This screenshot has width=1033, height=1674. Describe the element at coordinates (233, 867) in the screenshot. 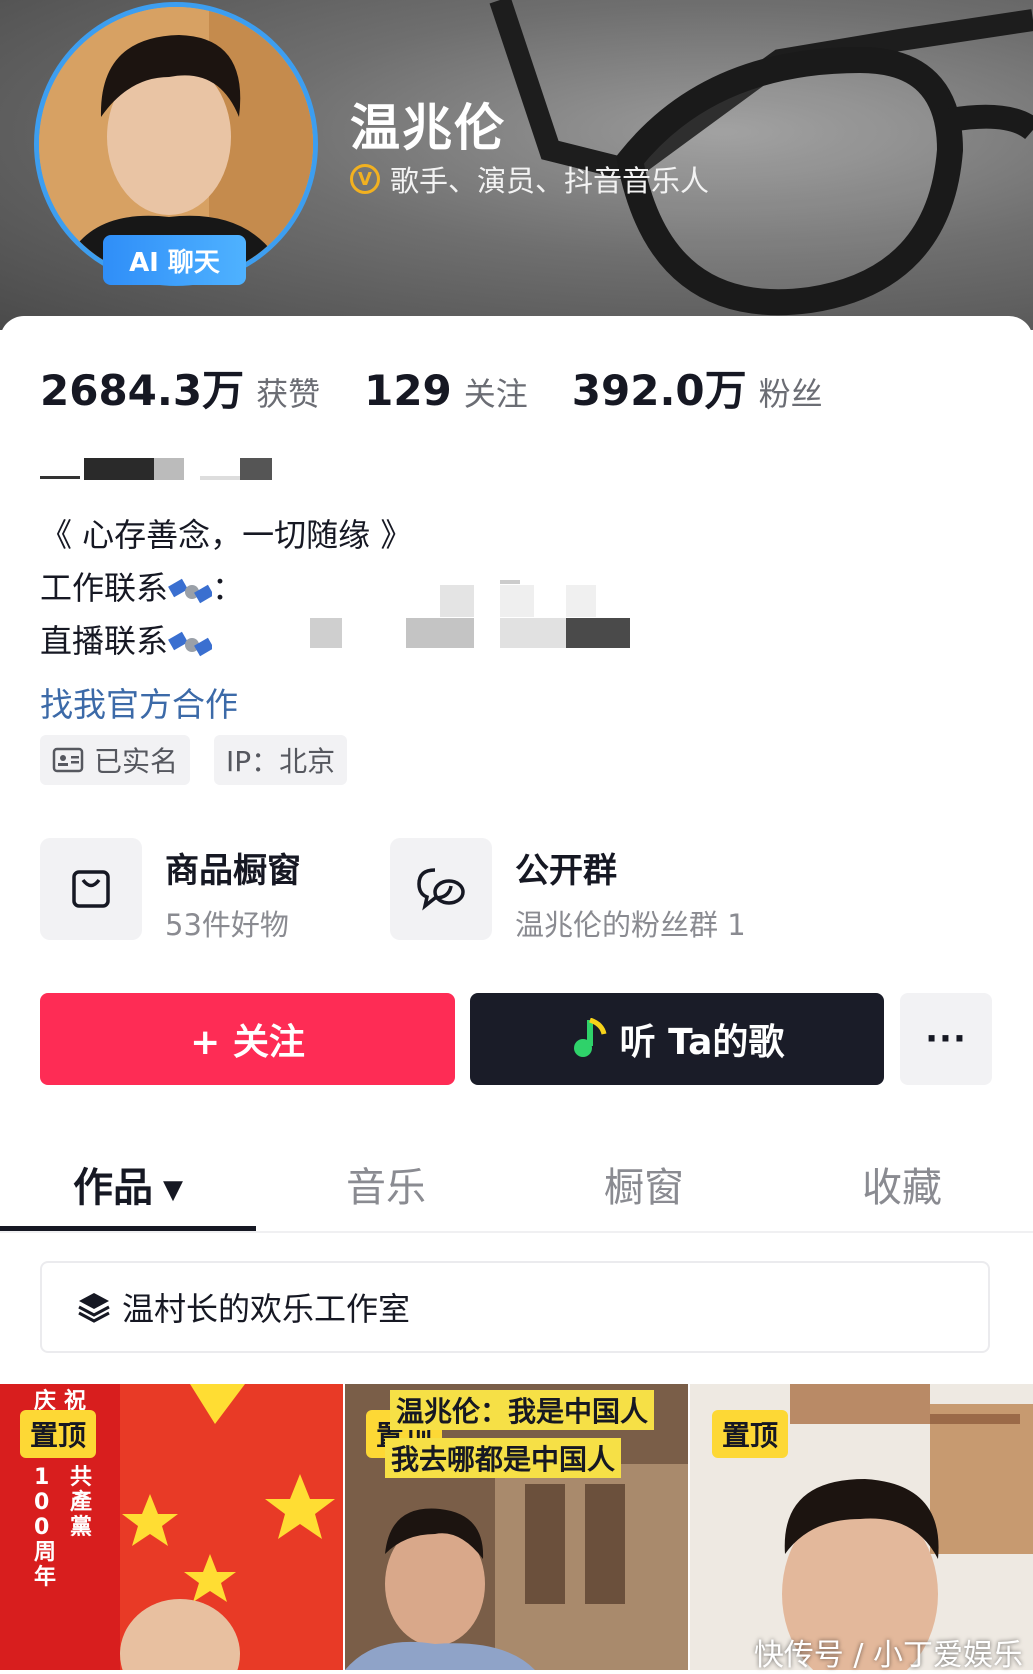

I see `shop-window-title: 商品橱窗` at that location.